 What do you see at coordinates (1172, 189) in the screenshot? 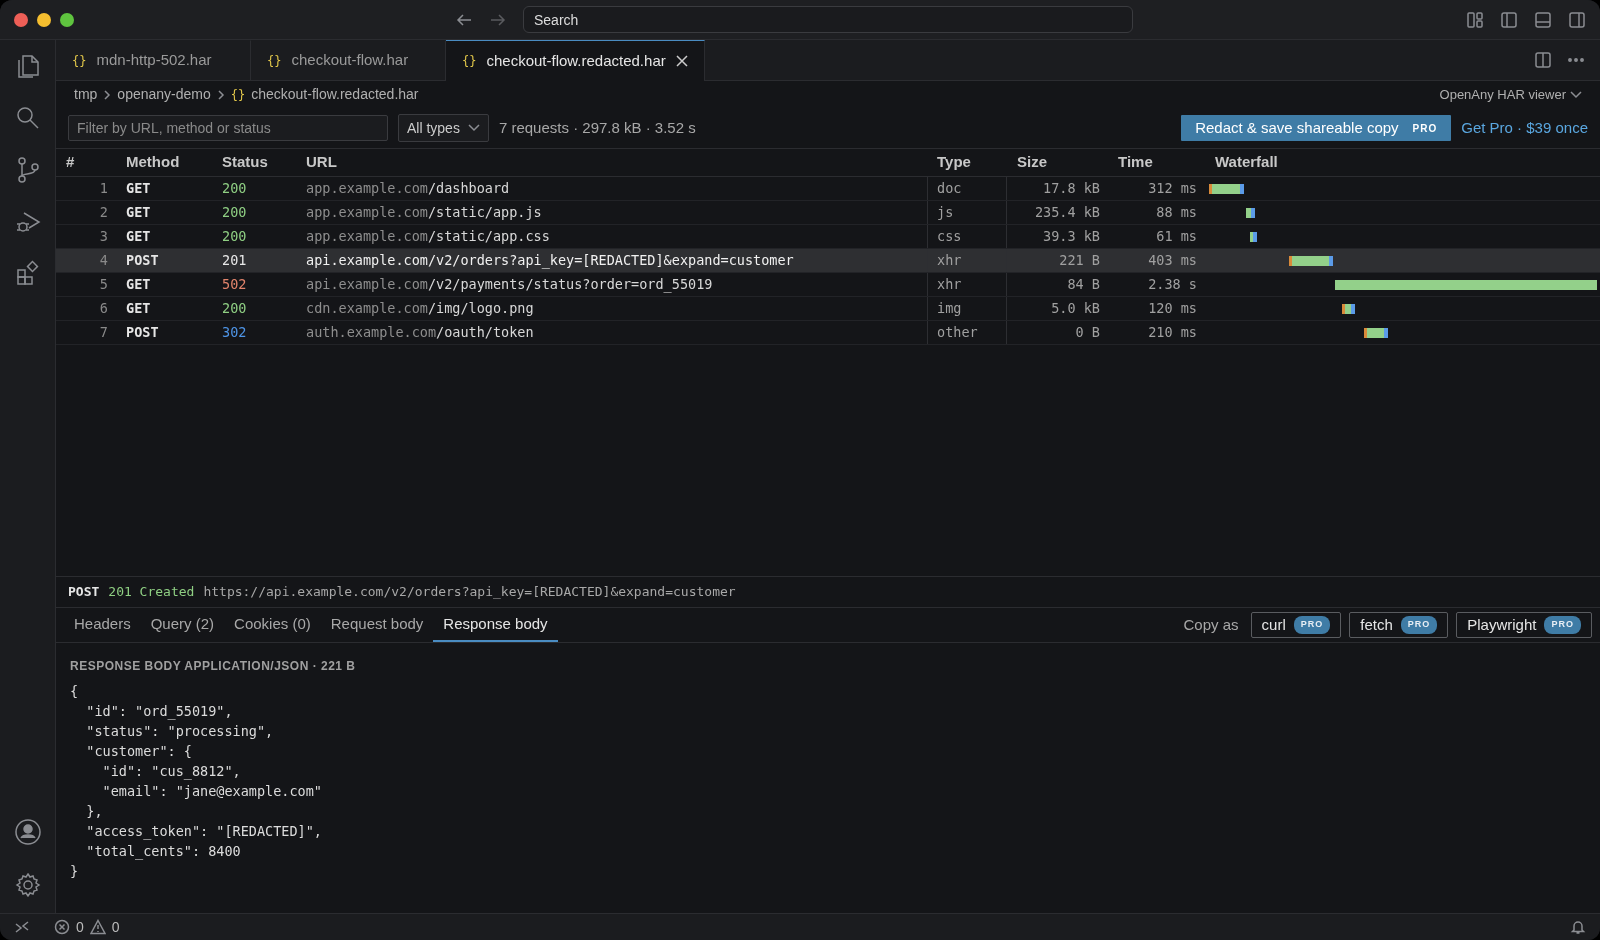
I see `time-cell-text: 312 ms` at bounding box center [1172, 189].